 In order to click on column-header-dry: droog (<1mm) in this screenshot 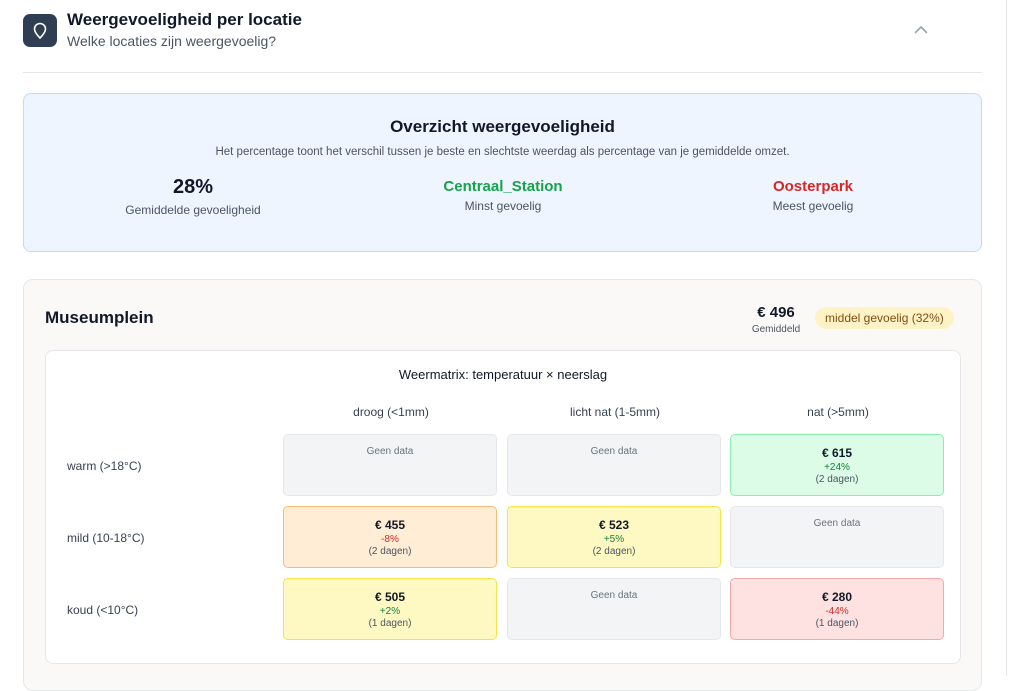, I will do `click(391, 412)`.